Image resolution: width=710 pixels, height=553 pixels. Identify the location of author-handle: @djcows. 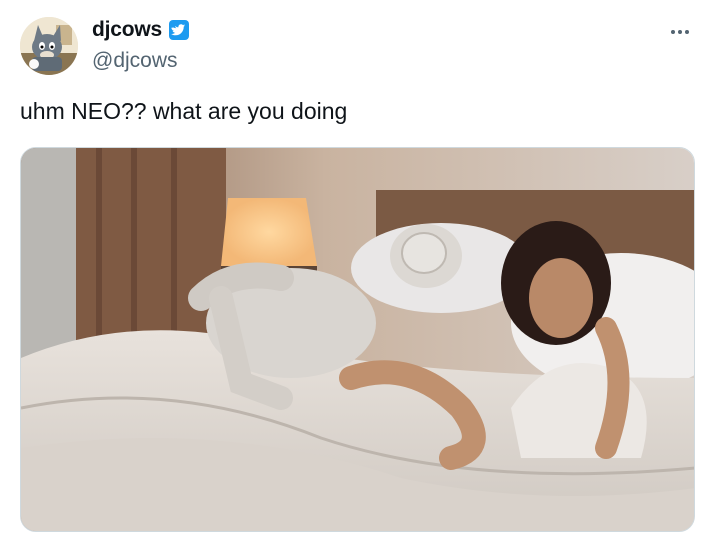
(135, 61).